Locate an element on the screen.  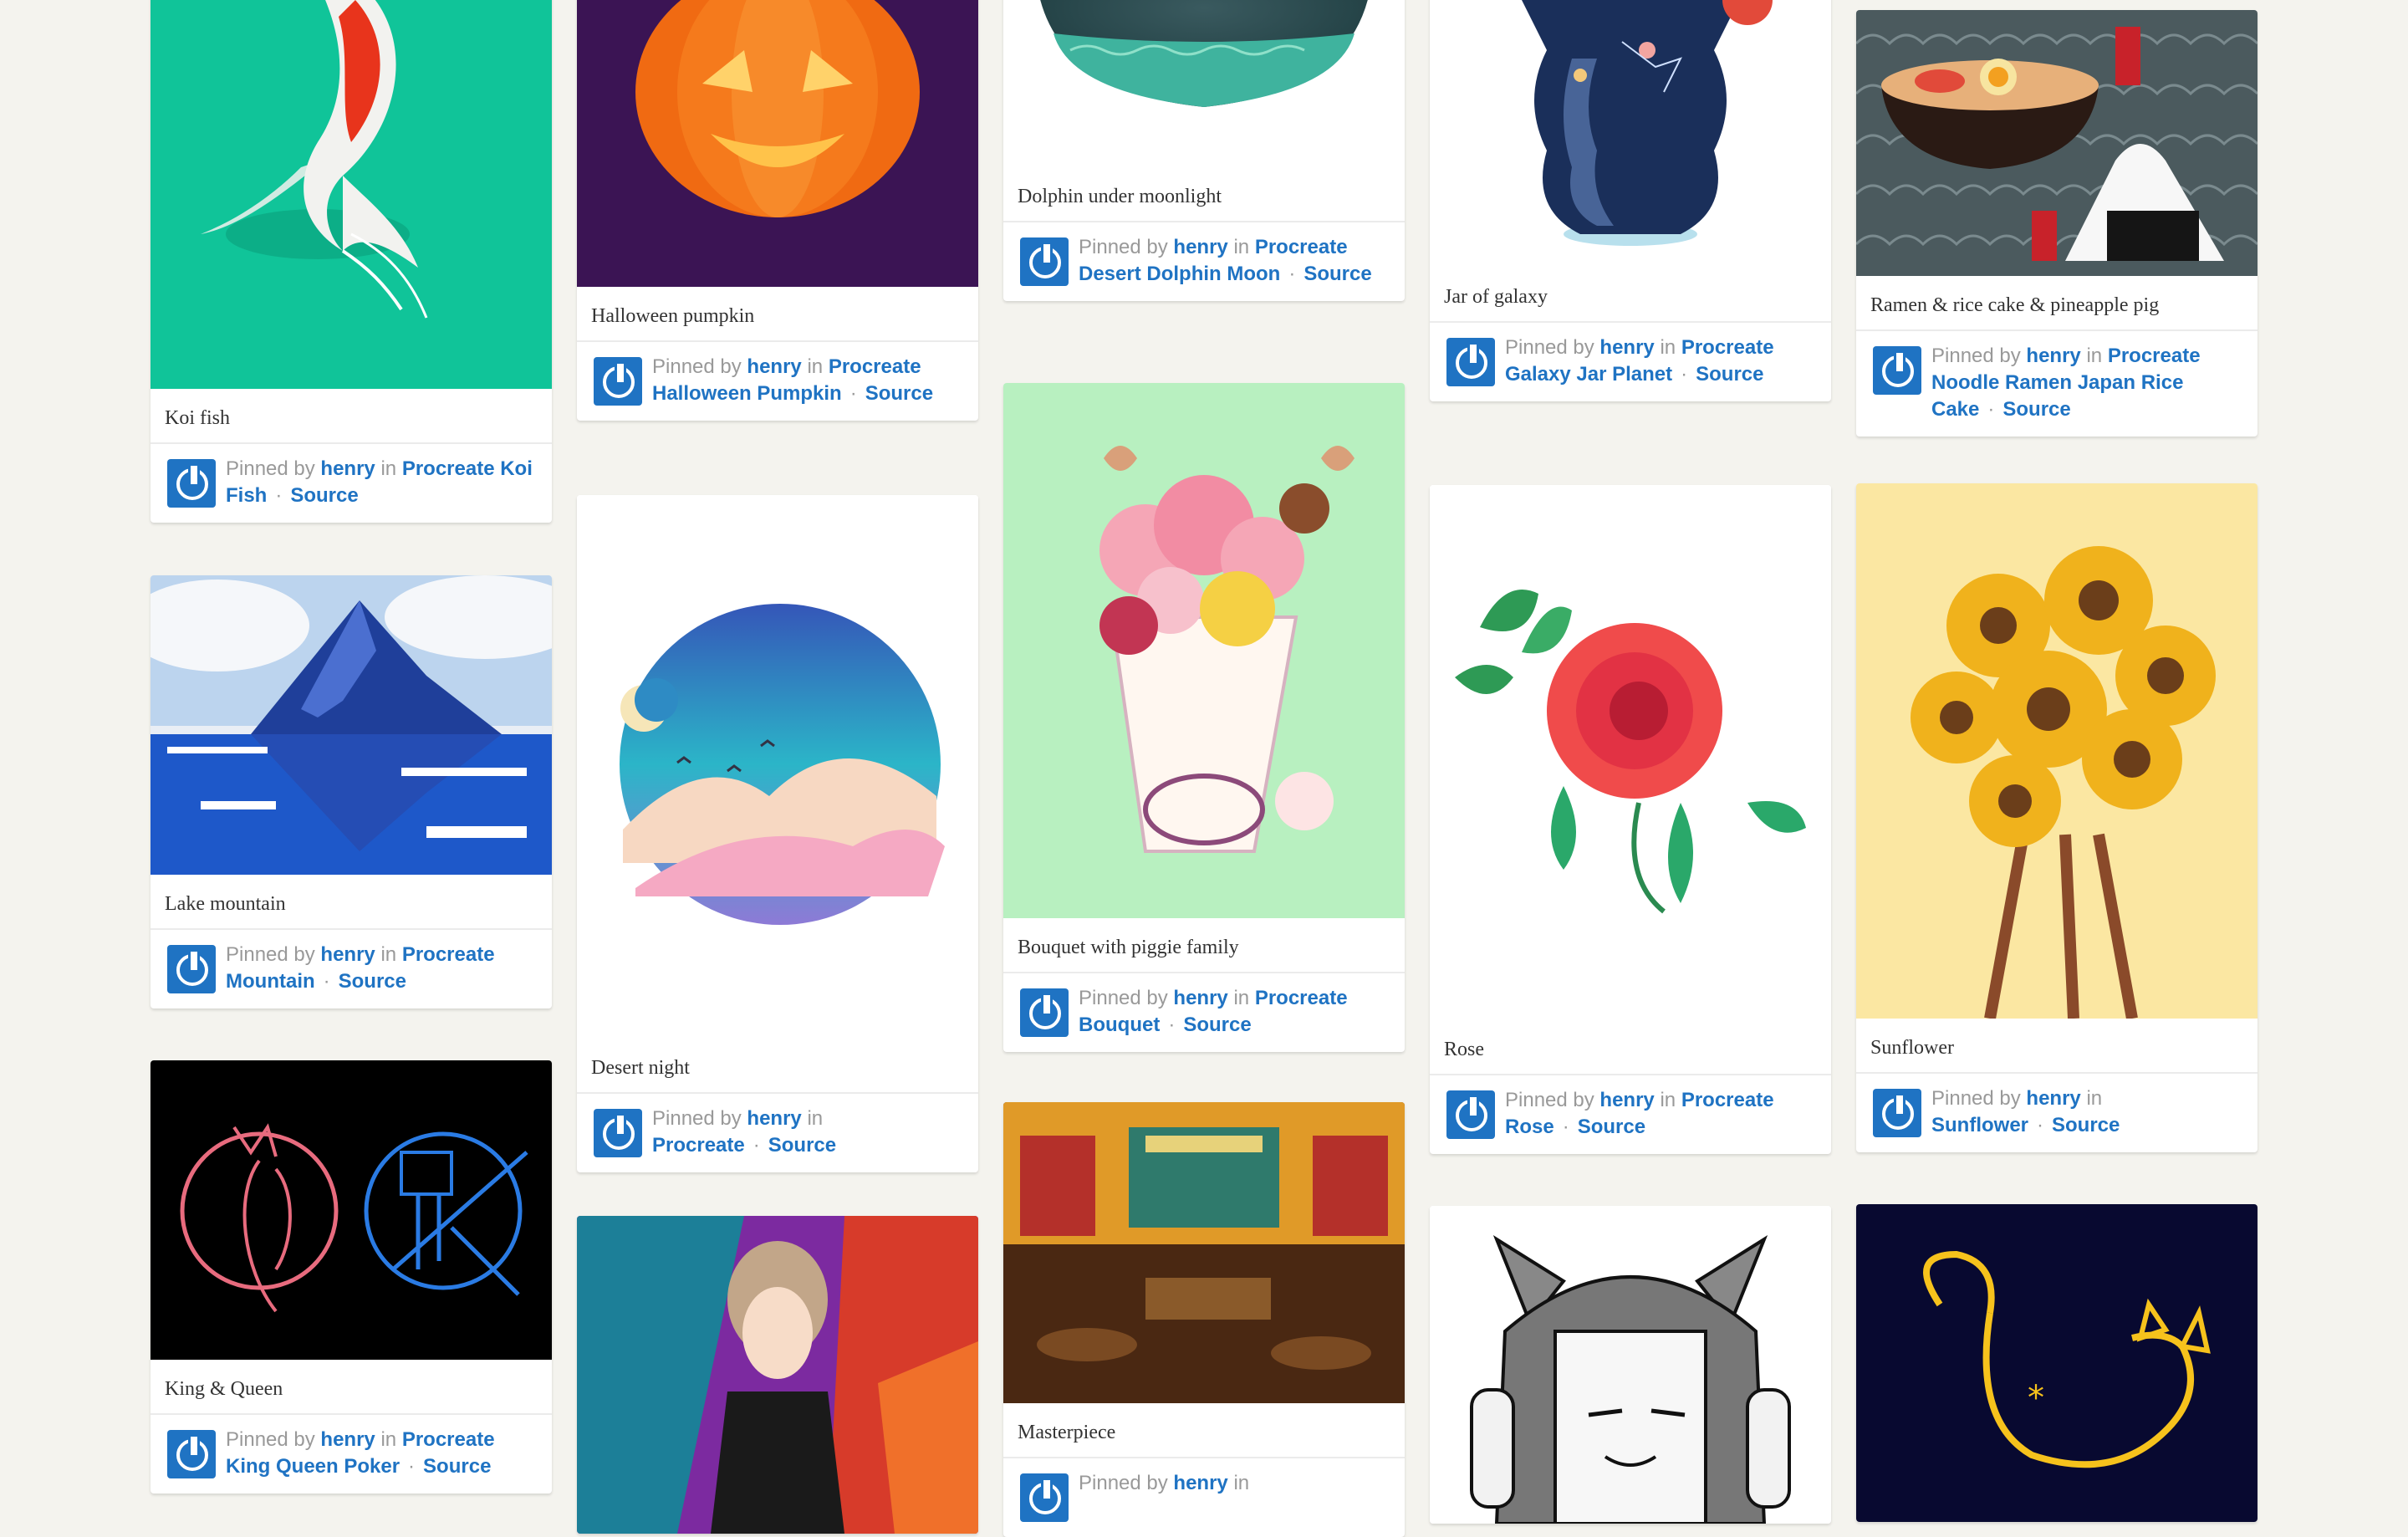
pin-image-rose is located at coordinates (1631, 752).